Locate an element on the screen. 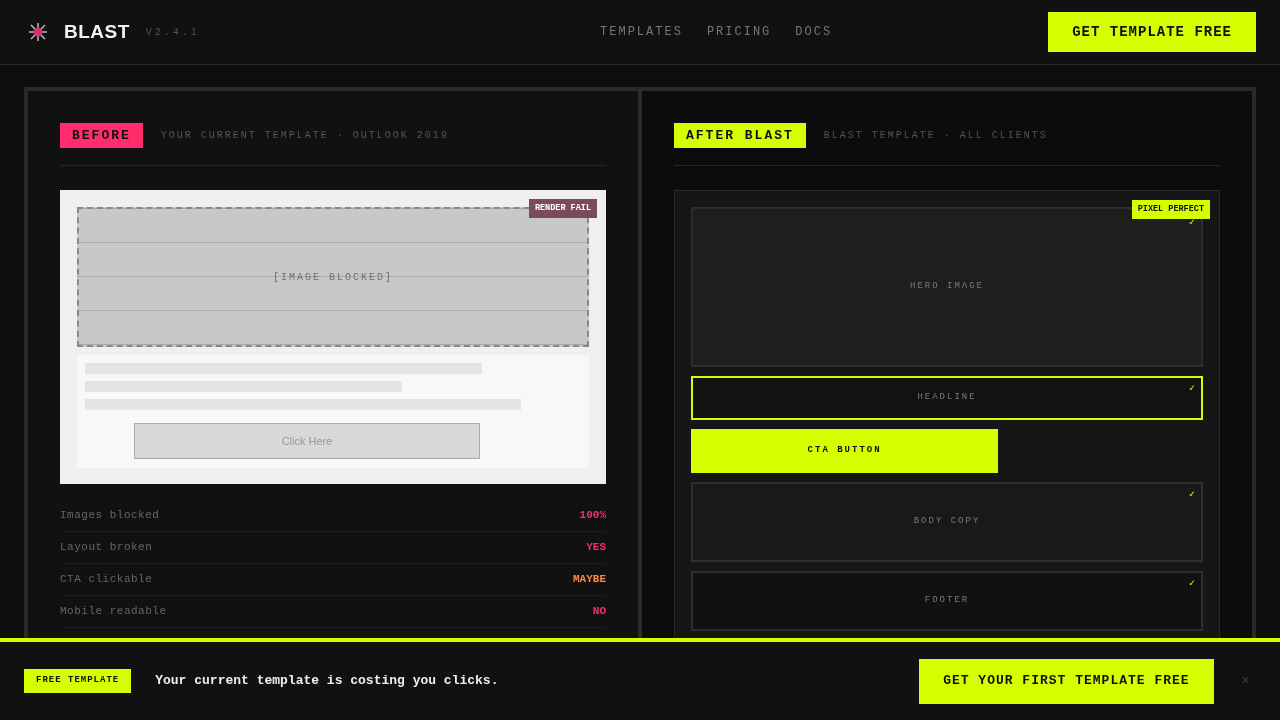 The width and height of the screenshot is (1280, 720). nav-link: PRICING is located at coordinates (739, 32).